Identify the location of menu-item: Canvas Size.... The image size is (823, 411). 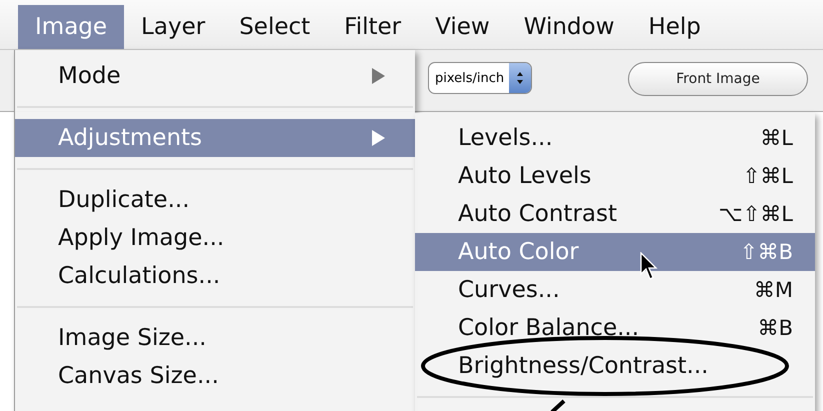
(215, 376).